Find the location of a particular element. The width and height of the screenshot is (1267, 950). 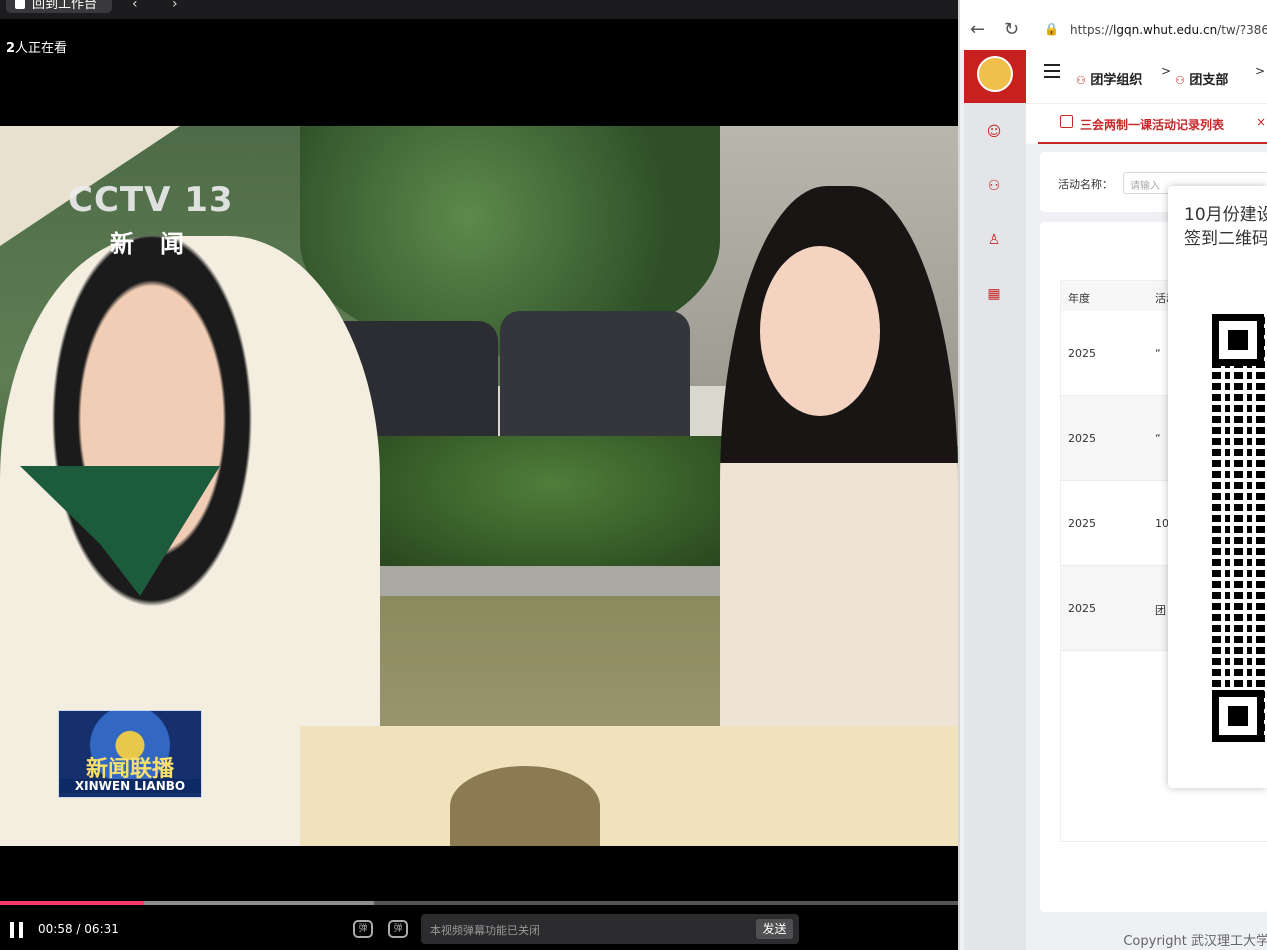

modal-title: 10月份建设 签到二维码 is located at coordinates (1225, 227).